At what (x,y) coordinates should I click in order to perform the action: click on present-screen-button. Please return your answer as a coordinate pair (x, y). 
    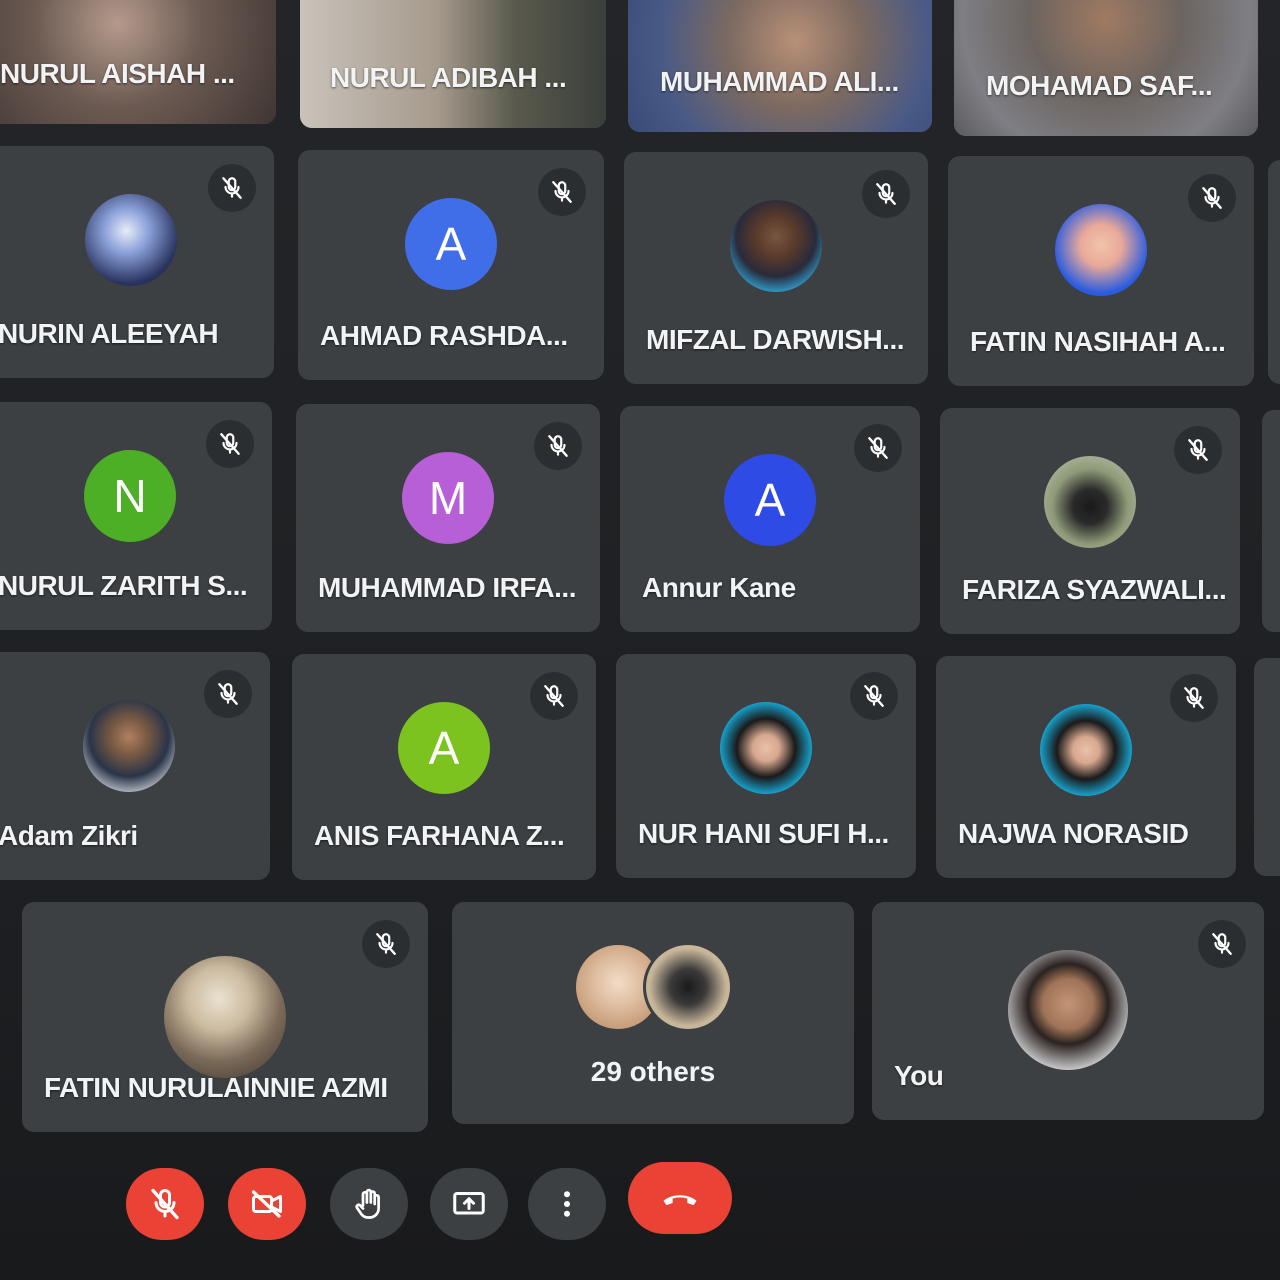
    Looking at the image, I should click on (469, 1204).